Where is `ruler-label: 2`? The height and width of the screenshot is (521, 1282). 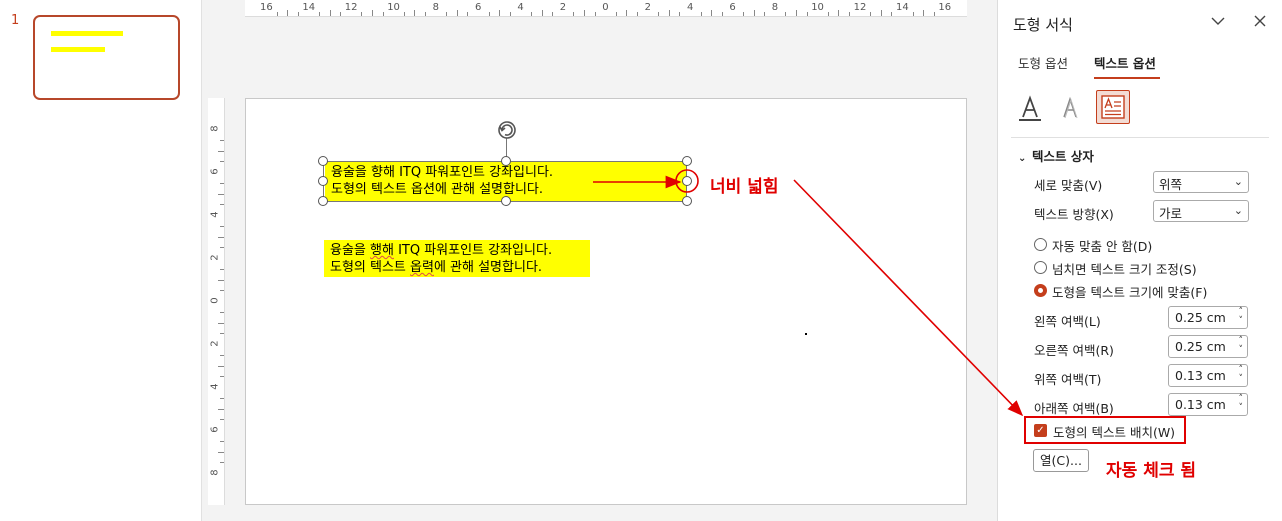
ruler-label: 2 is located at coordinates (215, 343).